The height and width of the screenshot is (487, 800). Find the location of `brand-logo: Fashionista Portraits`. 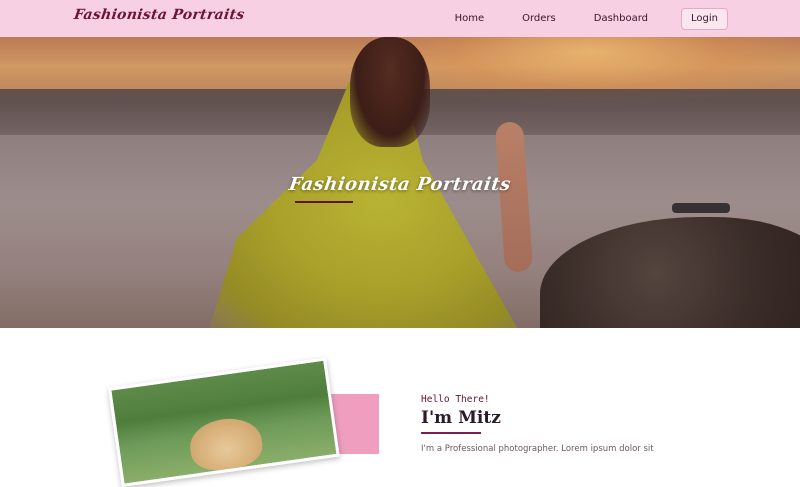

brand-logo: Fashionista Portraits is located at coordinates (159, 15).